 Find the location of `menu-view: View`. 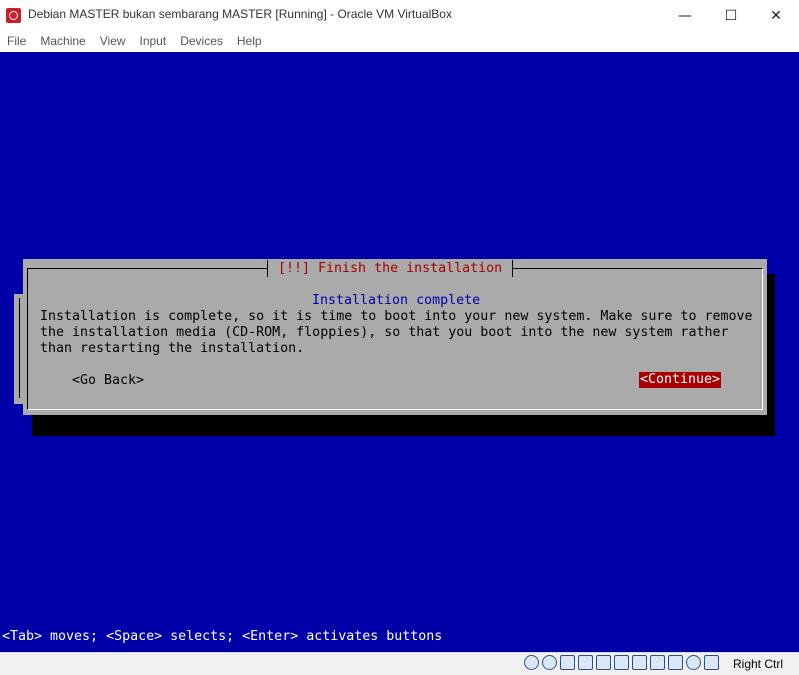

menu-view: View is located at coordinates (113, 41).